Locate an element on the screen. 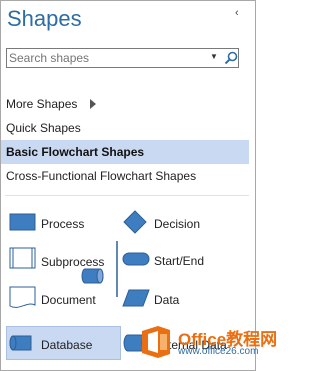 This screenshot has height=371, width=320. shape-database: Database is located at coordinates (64, 344).